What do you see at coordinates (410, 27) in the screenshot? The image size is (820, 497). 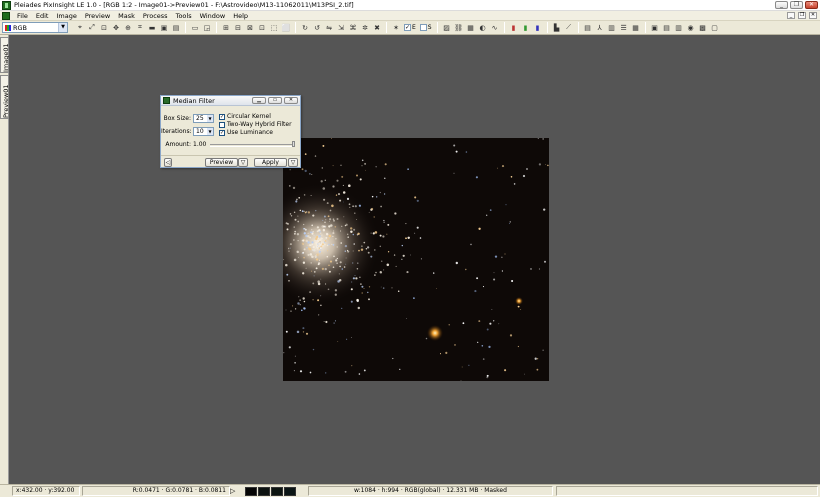 I see `enable-e-checkbox: ✓ E` at bounding box center [410, 27].